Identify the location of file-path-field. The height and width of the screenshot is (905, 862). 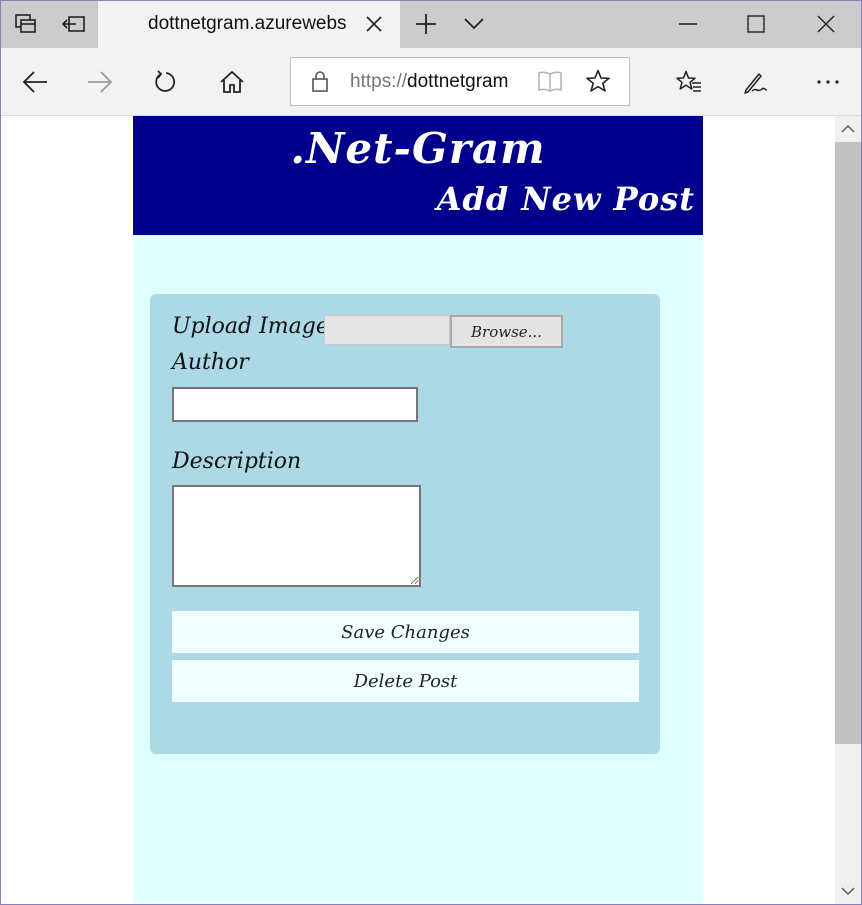
(387, 330).